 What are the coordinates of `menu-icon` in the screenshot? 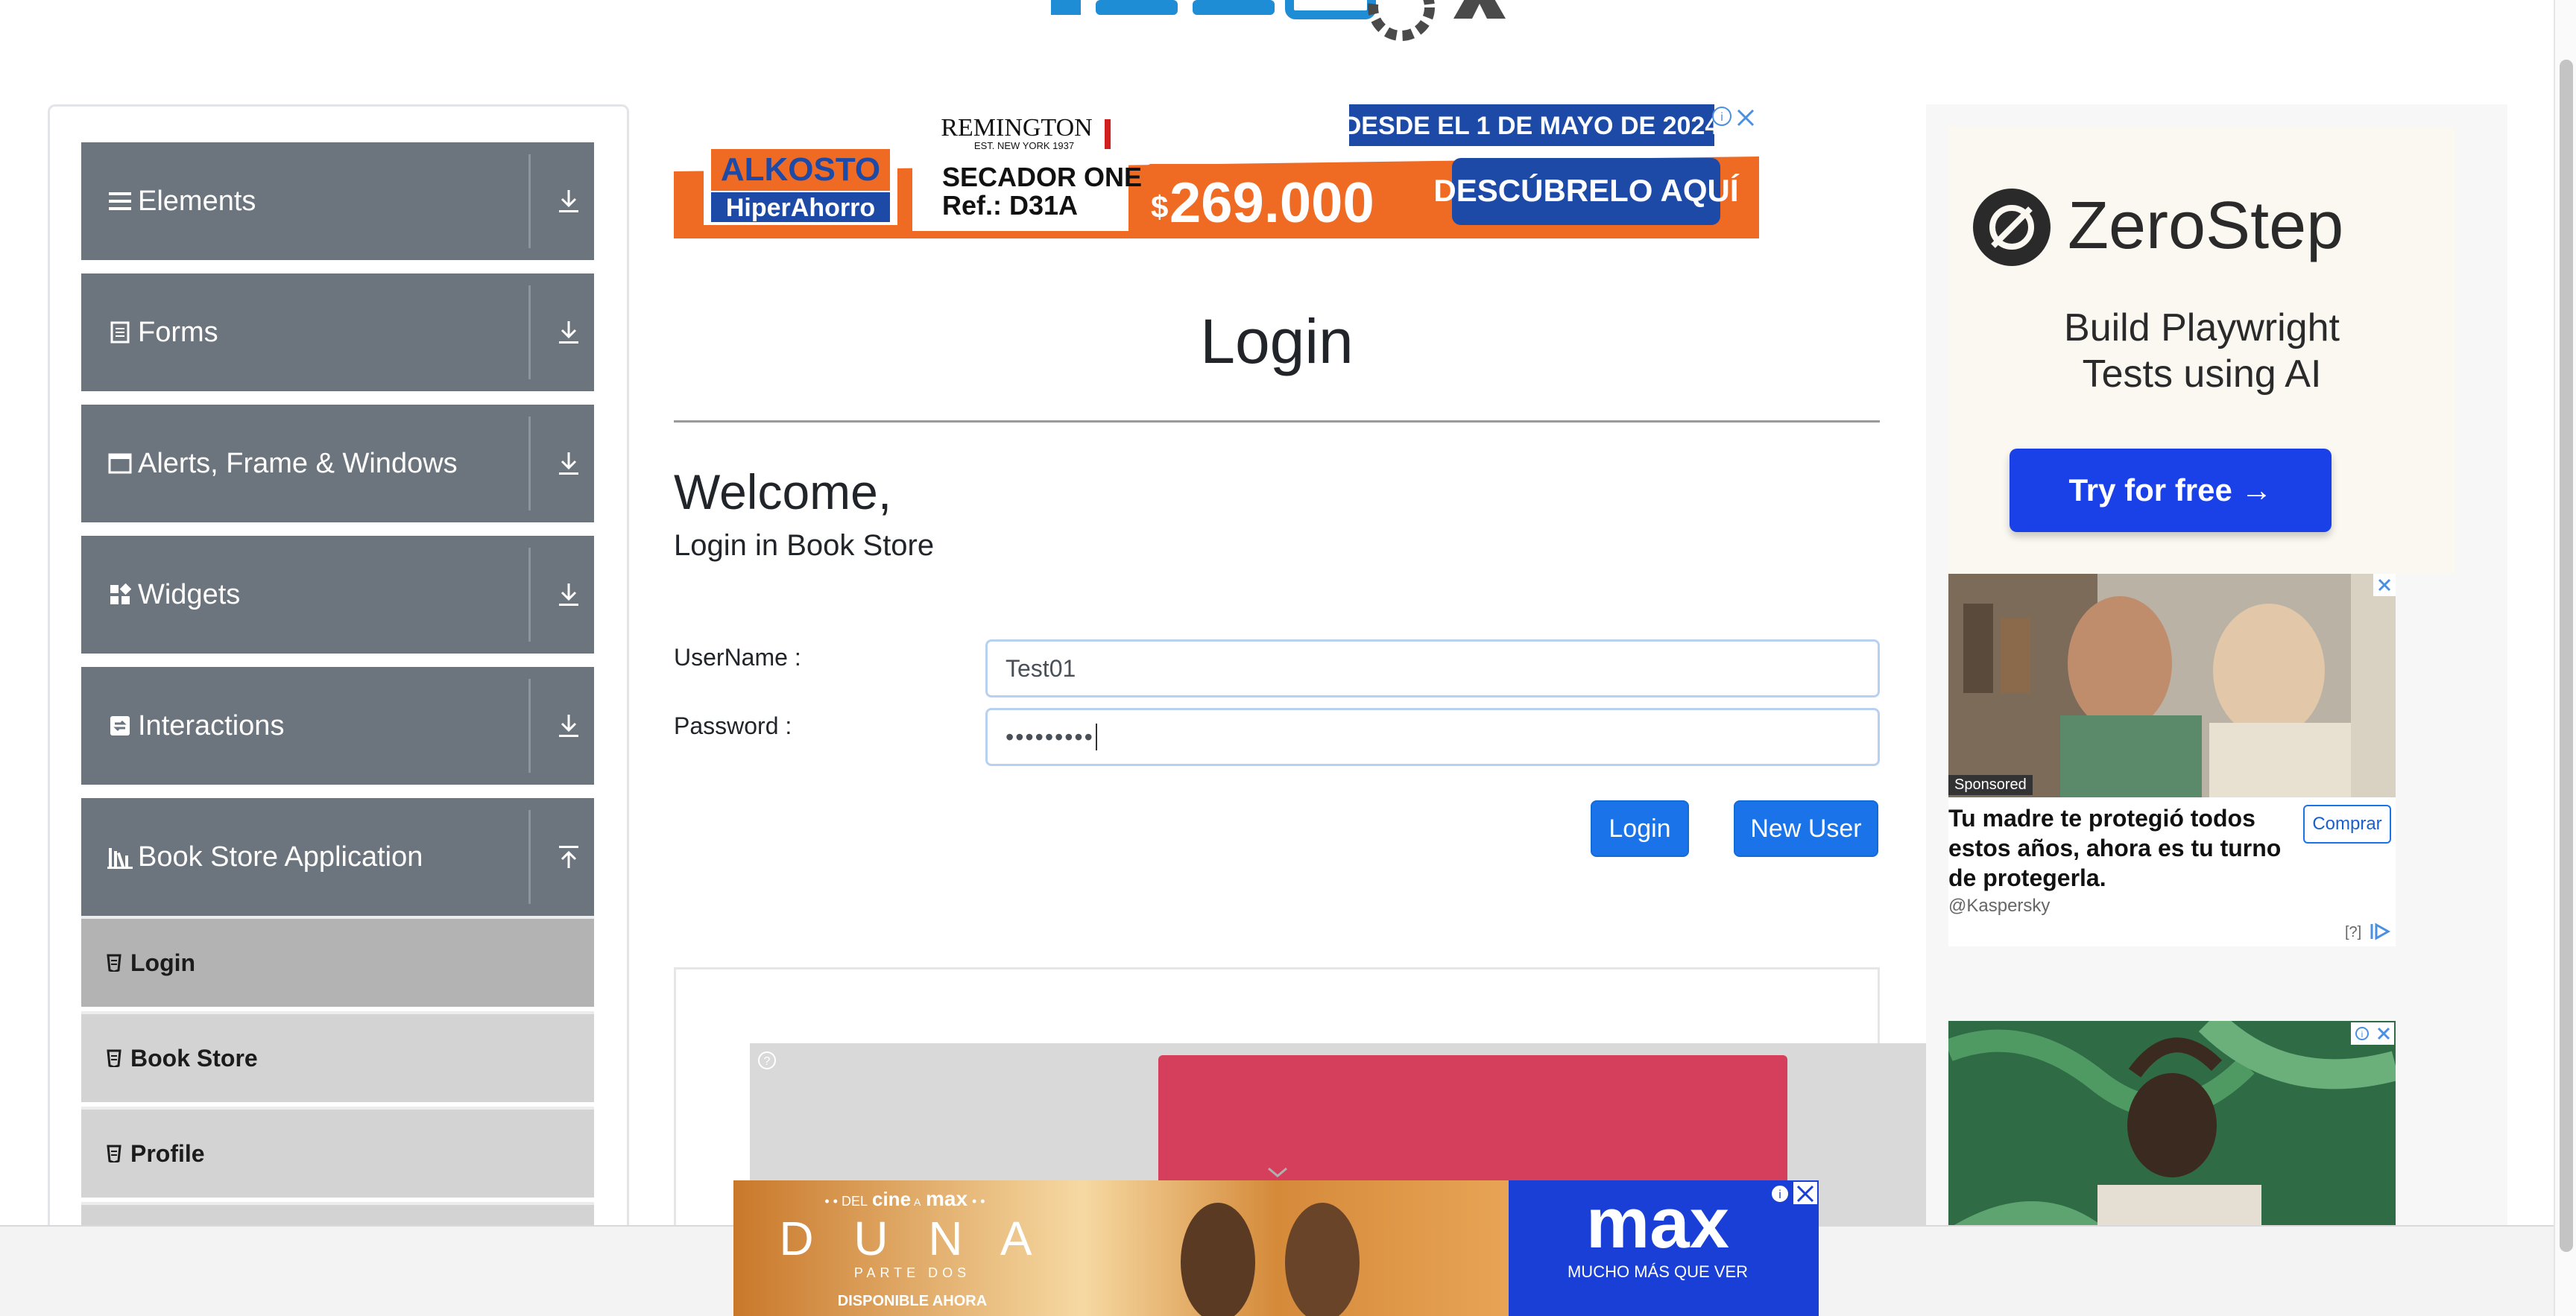 It's located at (120, 202).